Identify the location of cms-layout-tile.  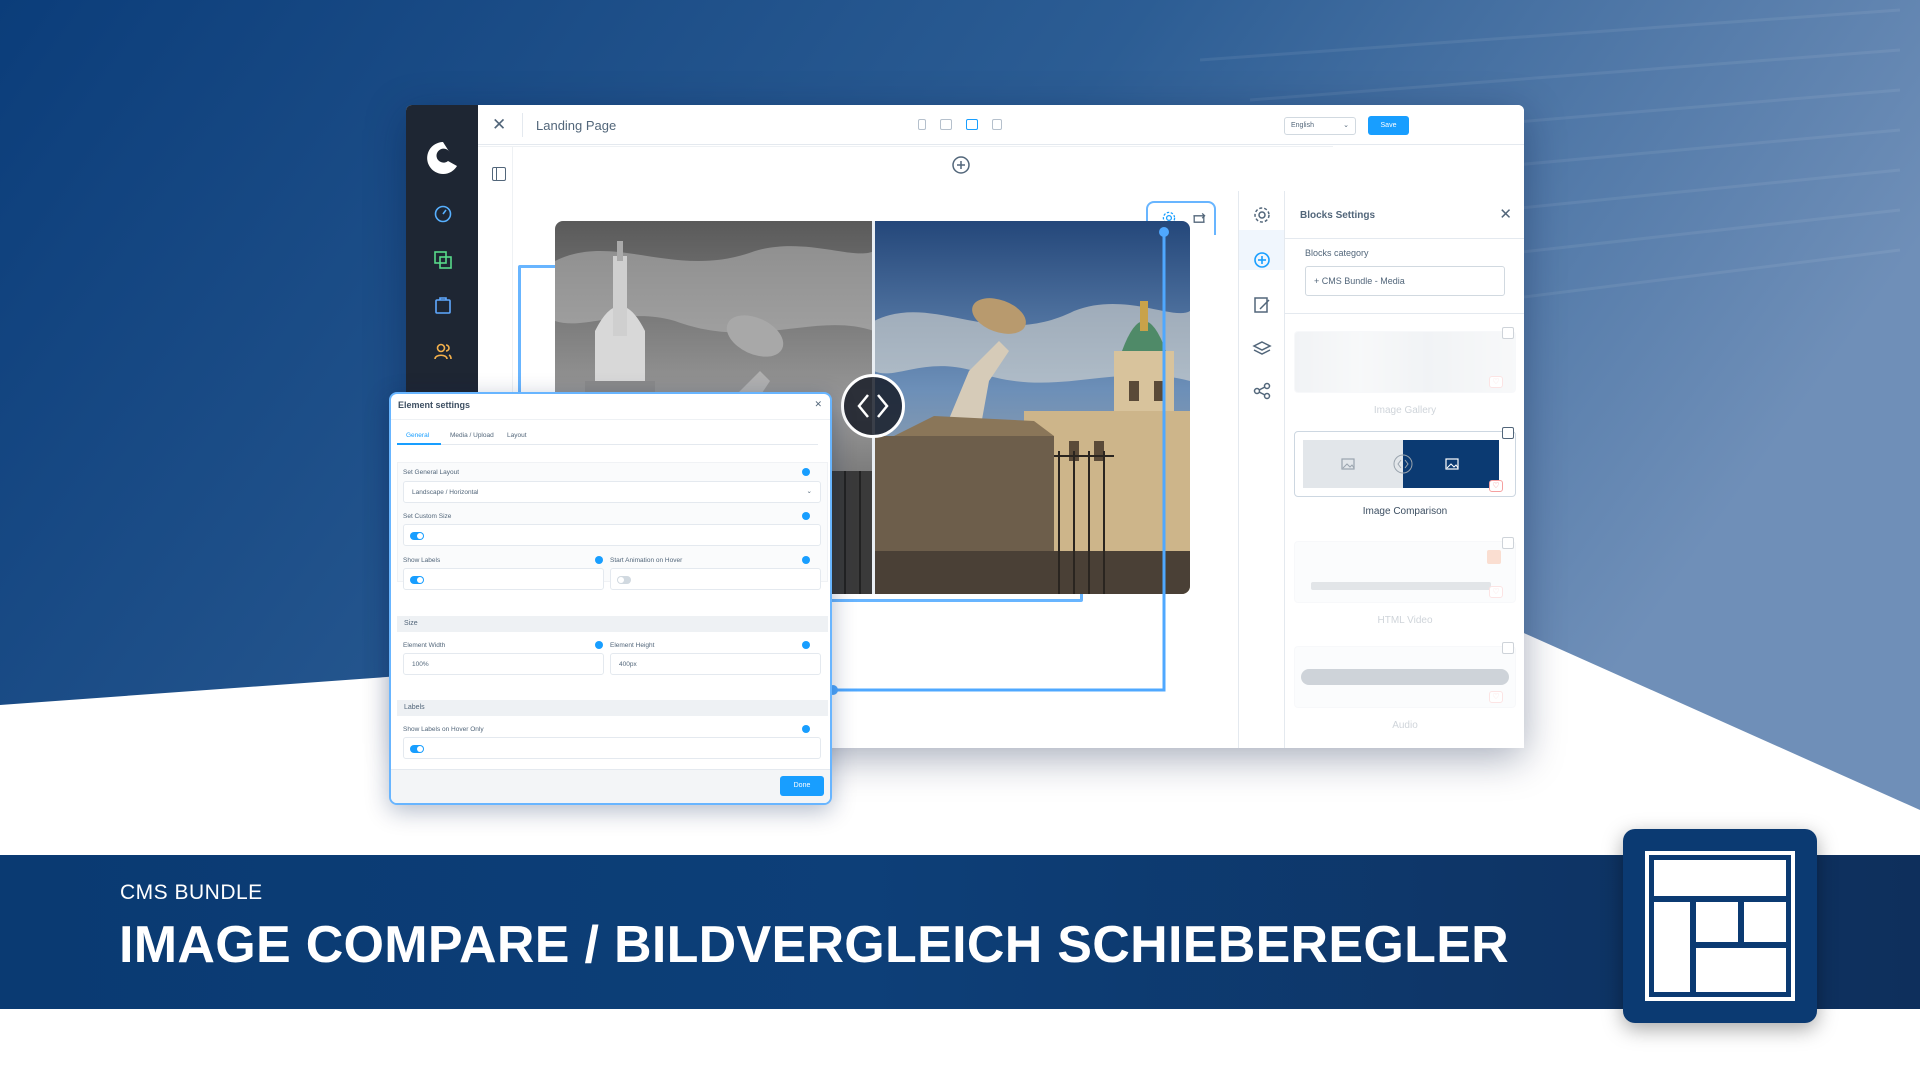
(1720, 926).